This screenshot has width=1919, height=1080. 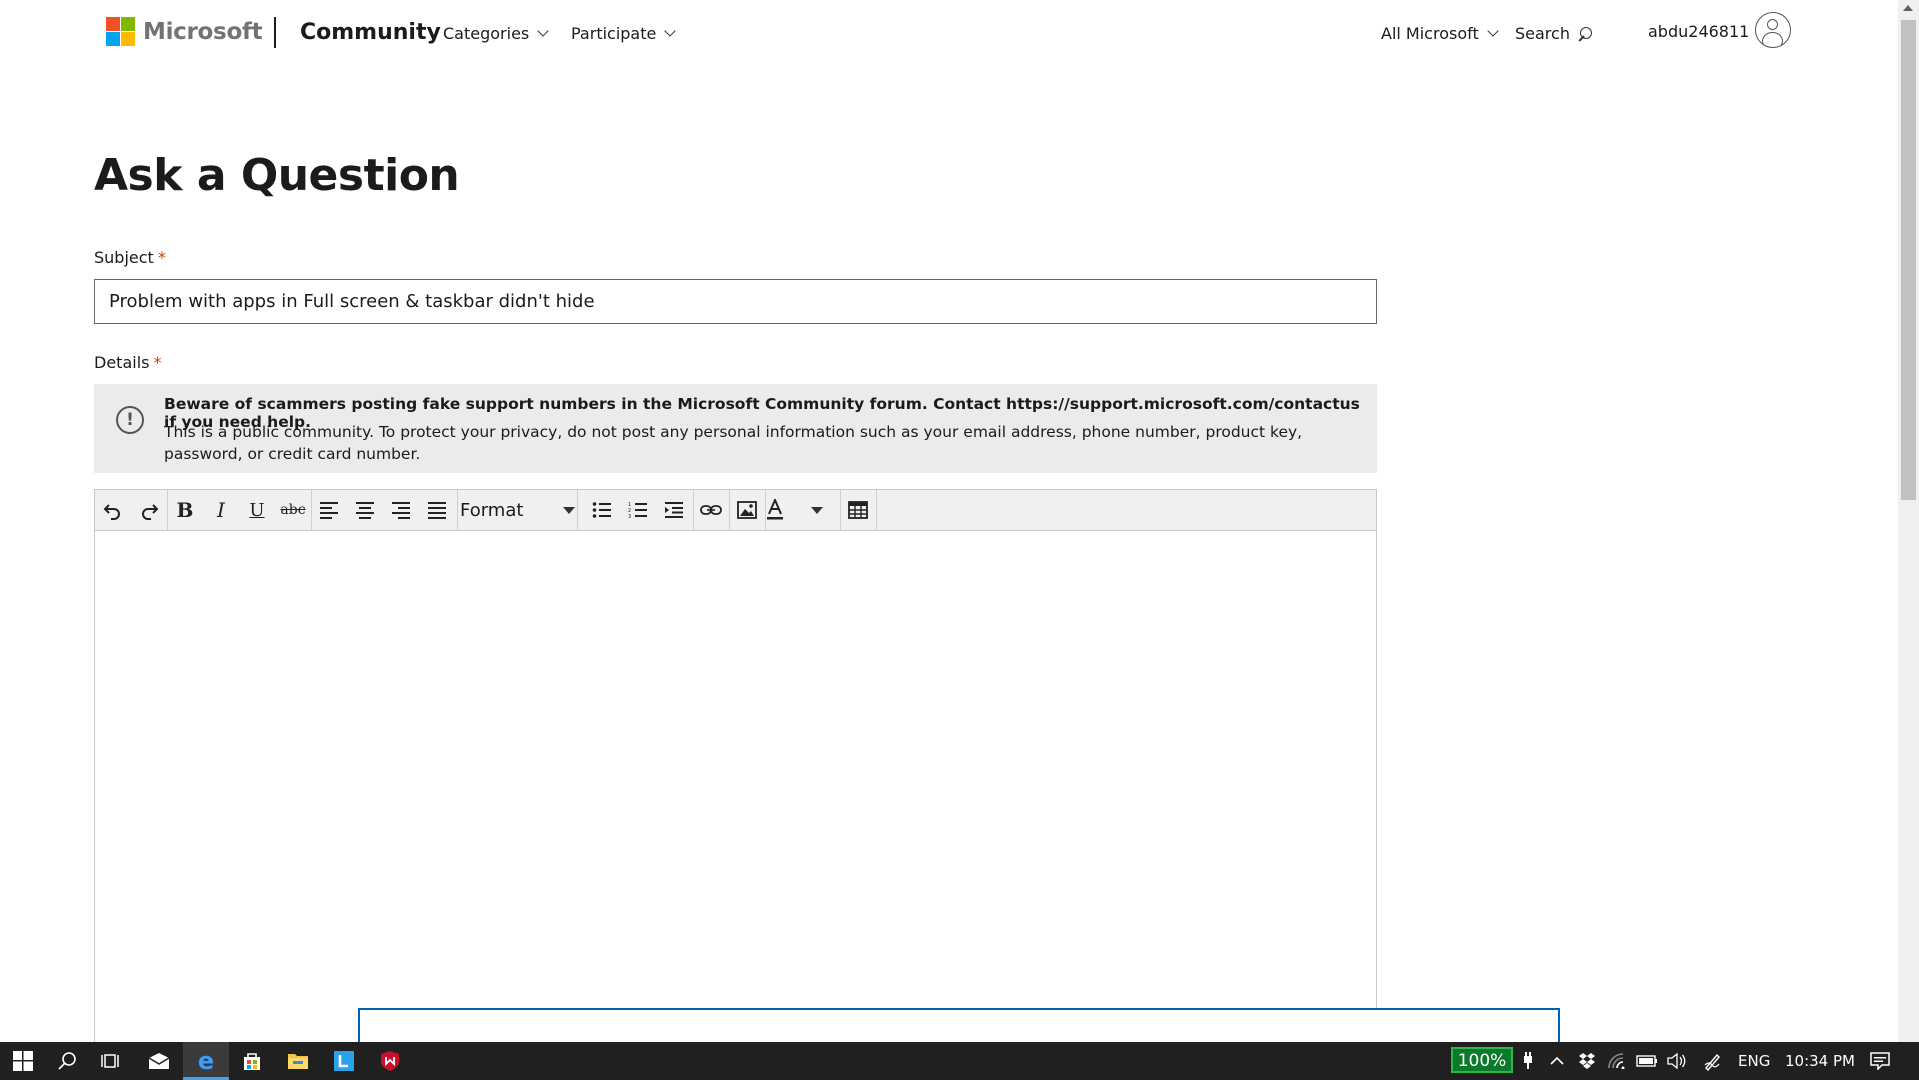 What do you see at coordinates (959, 1061) in the screenshot?
I see `windows-taskbar: e 100% ENG 10:34 PM` at bounding box center [959, 1061].